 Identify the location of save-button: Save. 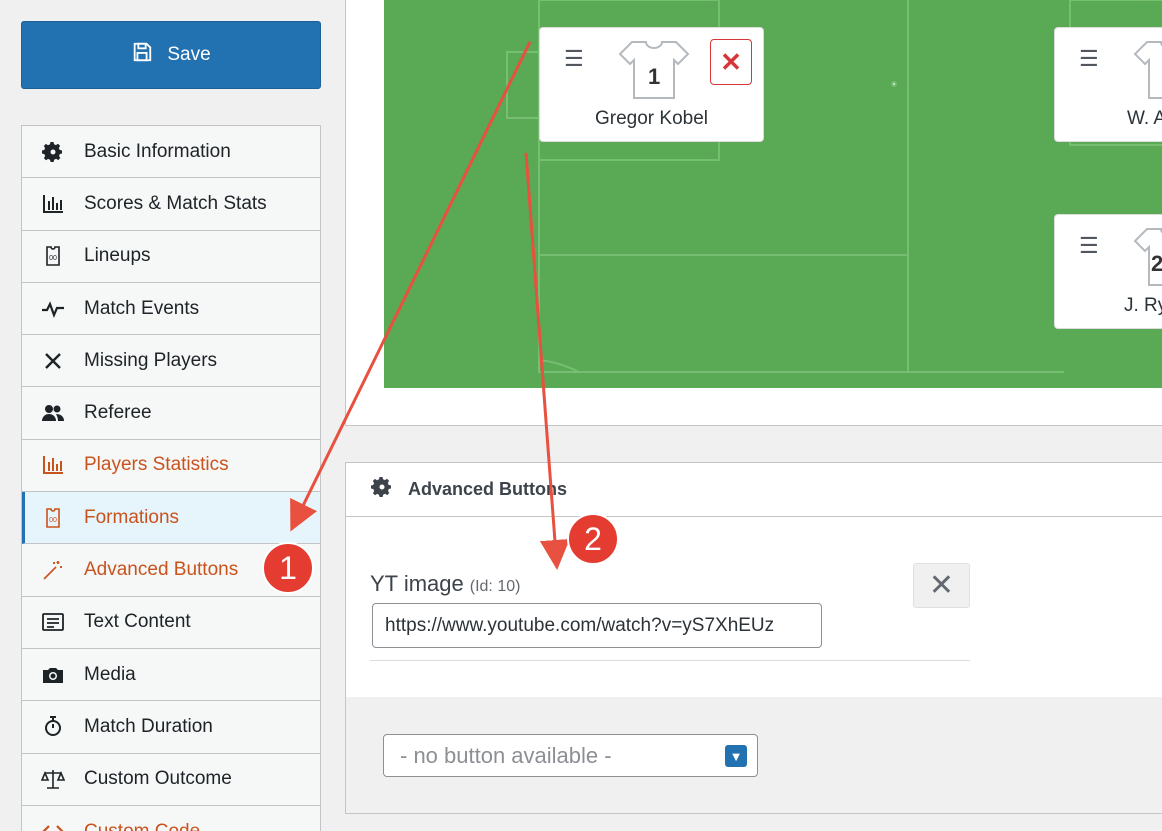
(171, 55).